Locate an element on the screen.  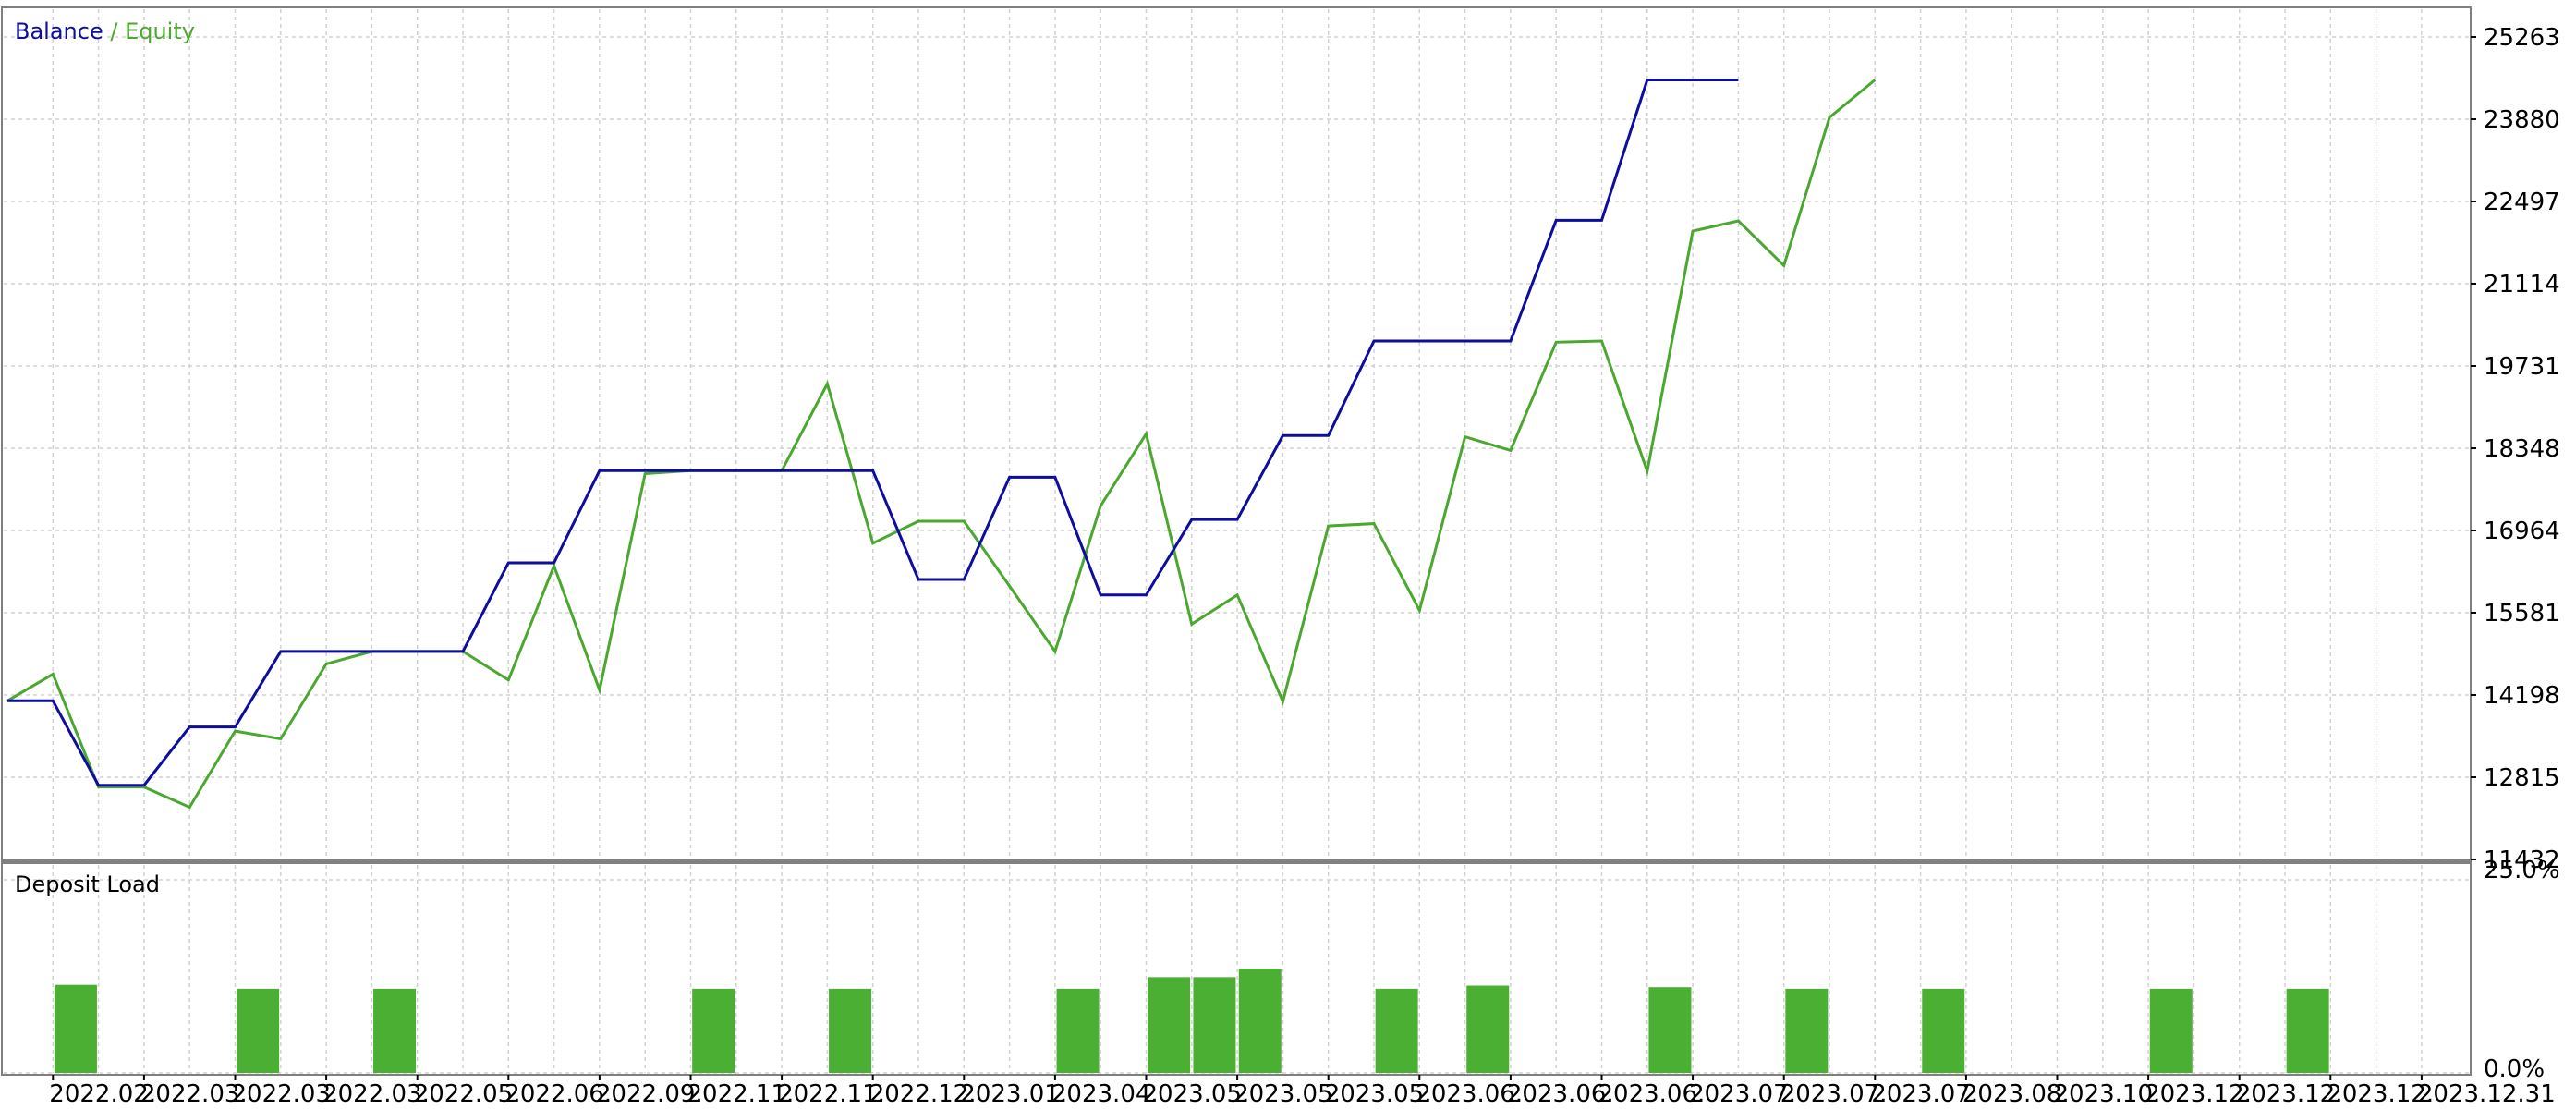
y-tick-label: 16964 is located at coordinates (2522, 531).